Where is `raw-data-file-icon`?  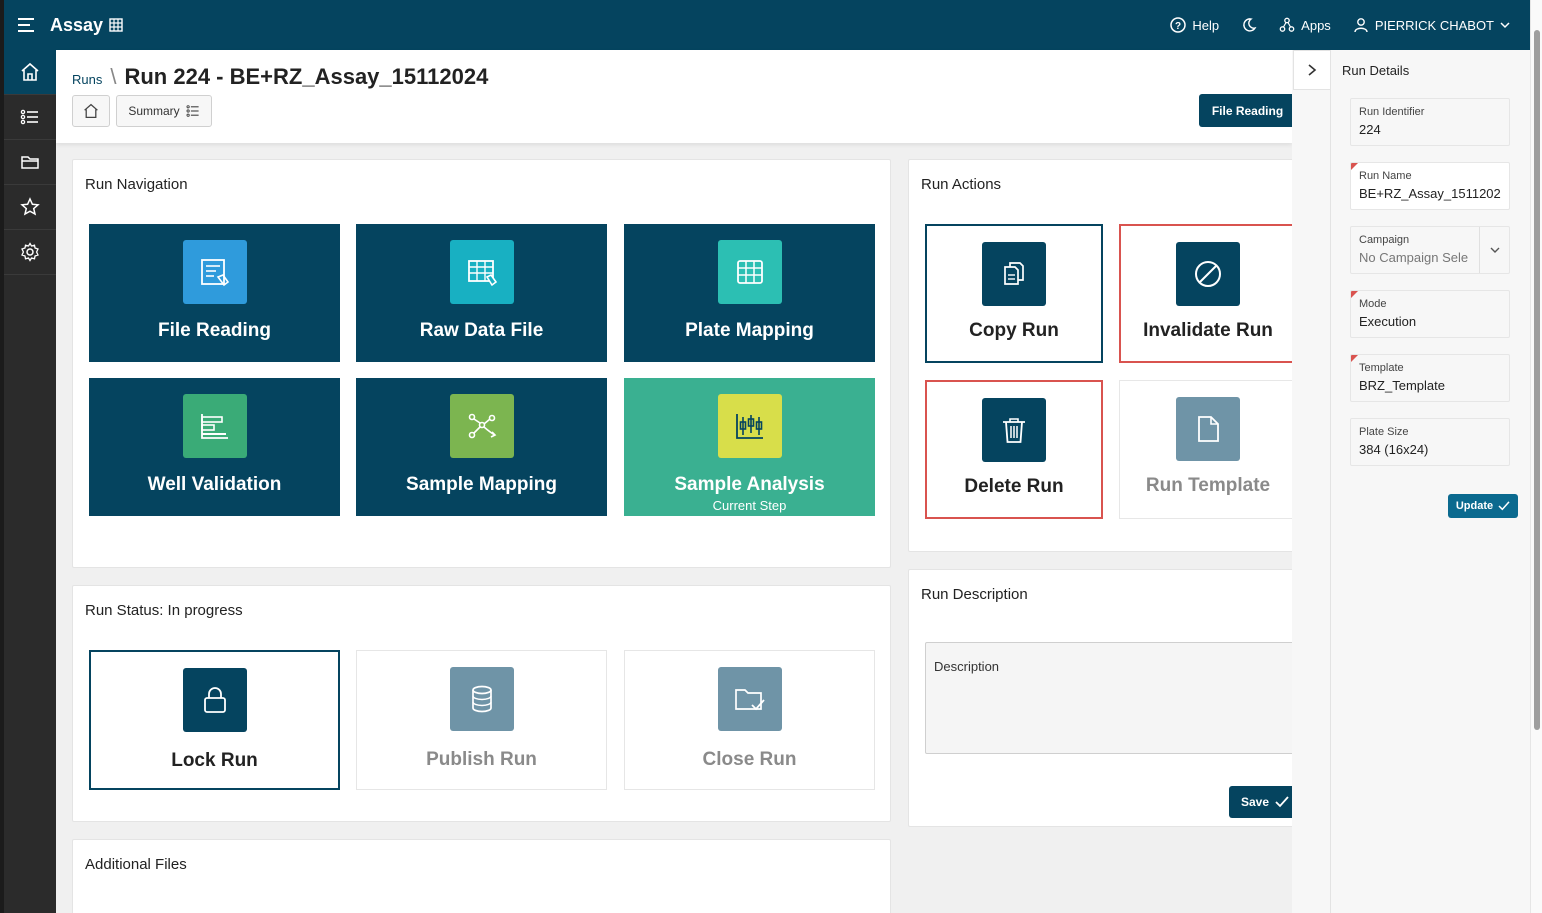 raw-data-file-icon is located at coordinates (481, 272).